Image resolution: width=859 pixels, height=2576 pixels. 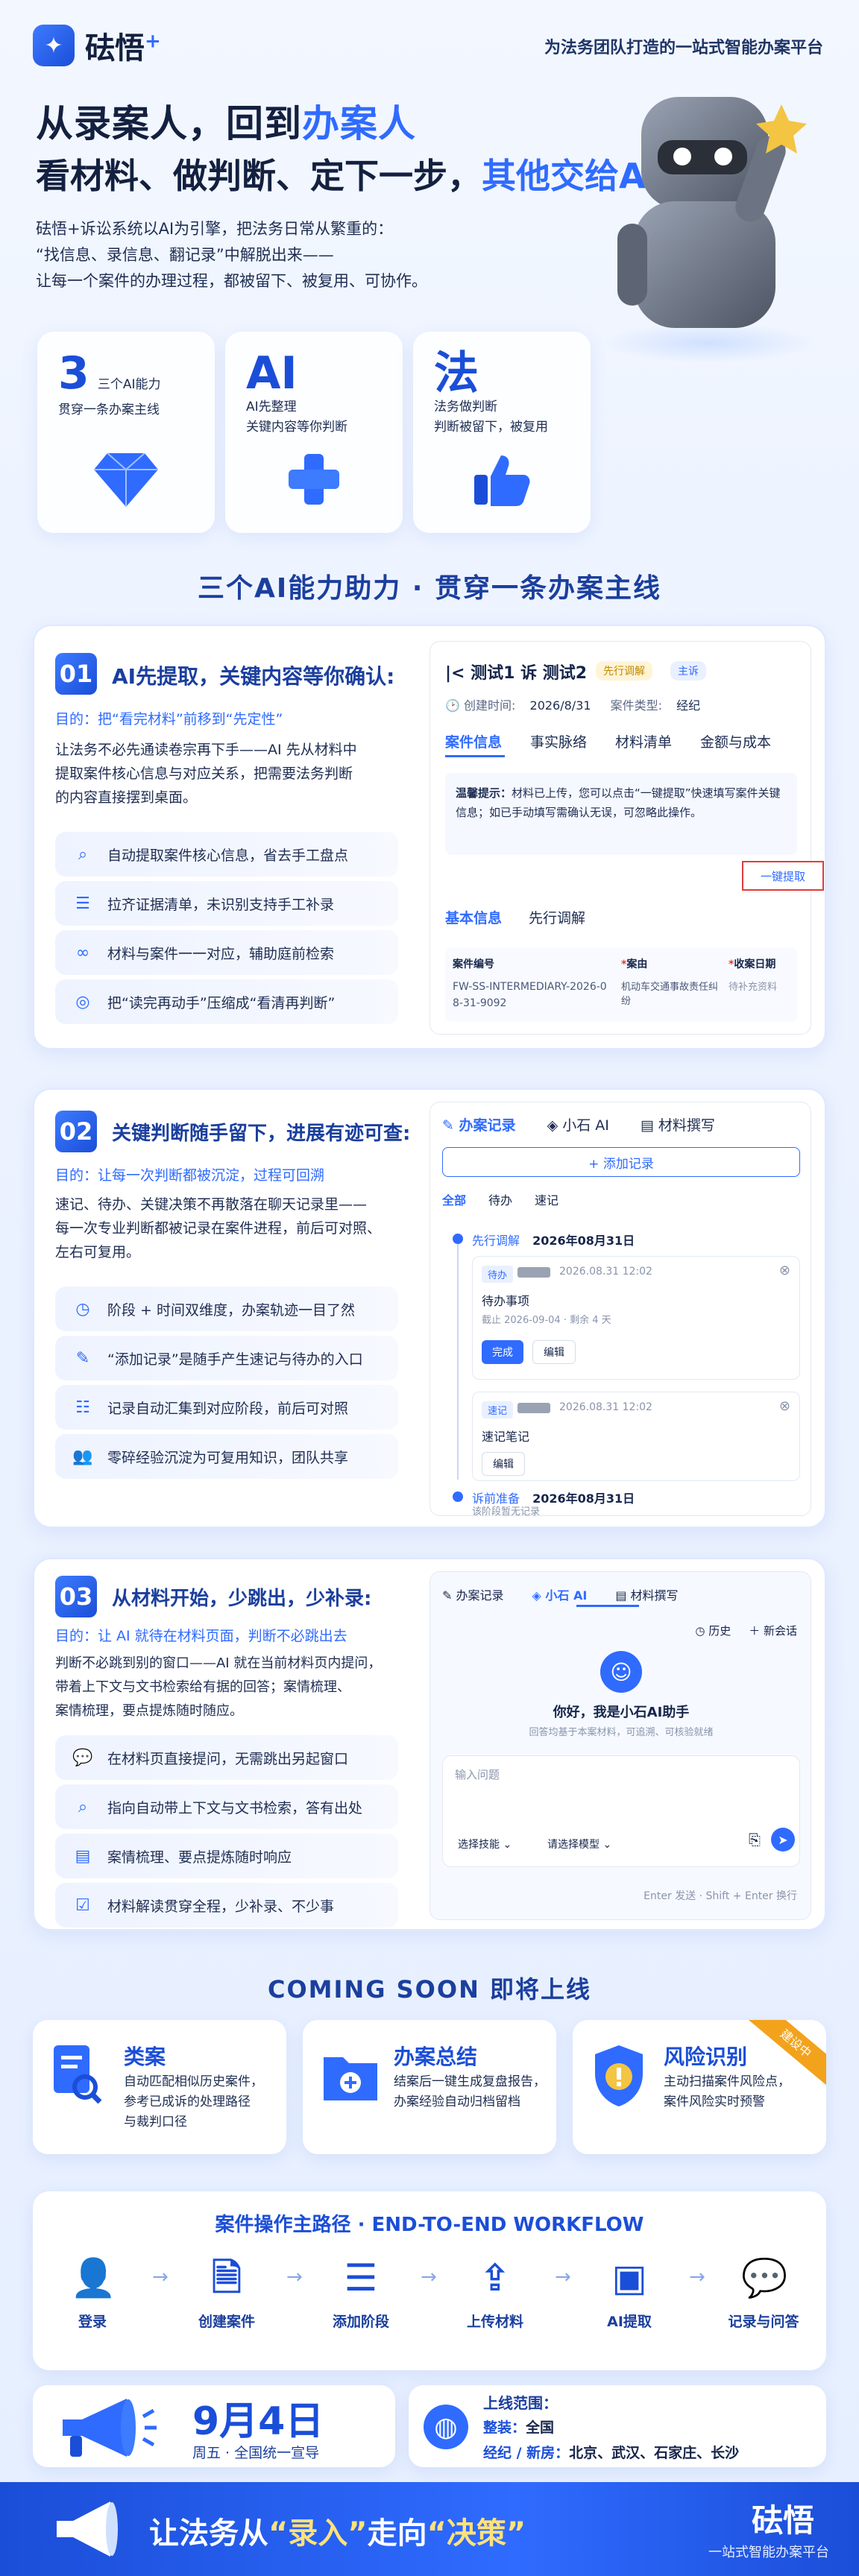 What do you see at coordinates (629, 2293) in the screenshot?
I see `step-ai-extract: ▣ AI提取` at bounding box center [629, 2293].